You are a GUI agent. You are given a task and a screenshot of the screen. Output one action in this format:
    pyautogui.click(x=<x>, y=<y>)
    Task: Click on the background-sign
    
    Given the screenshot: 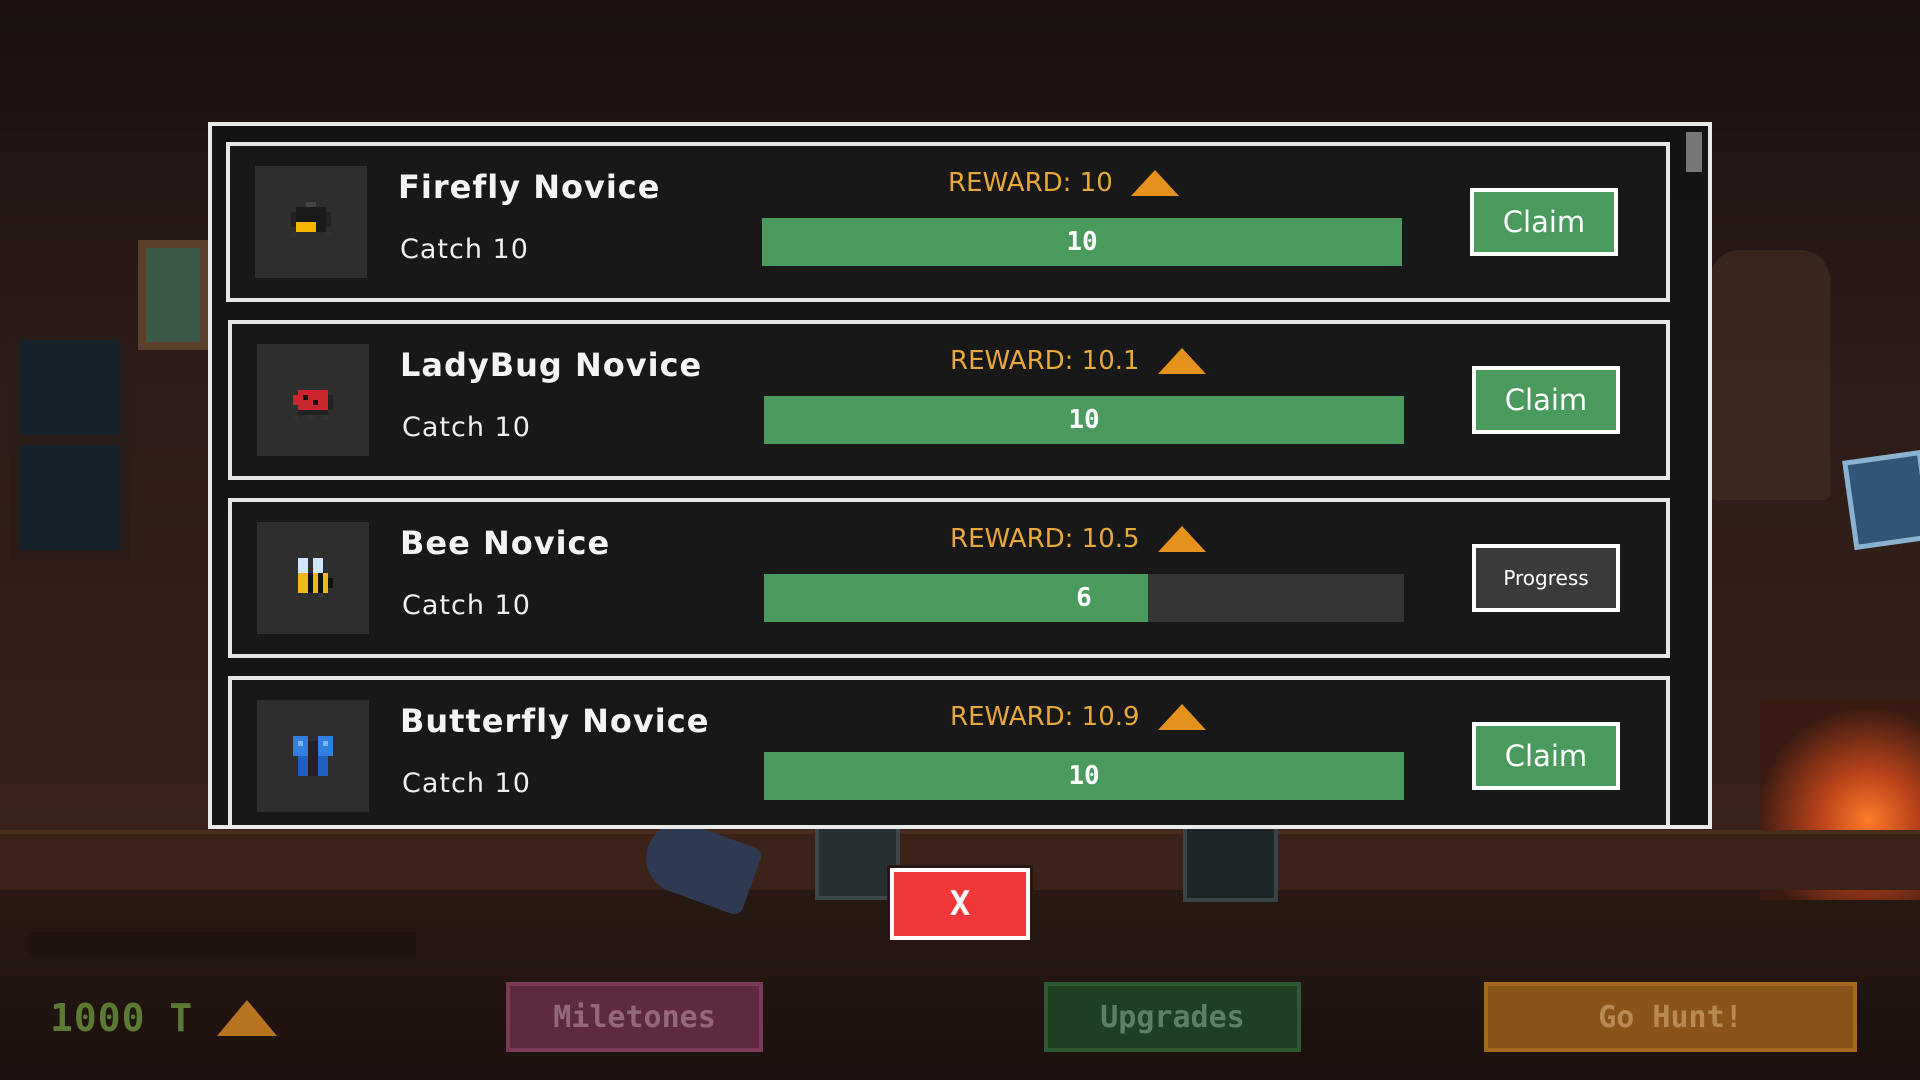 What is the action you would take?
    pyautogui.click(x=1881, y=500)
    